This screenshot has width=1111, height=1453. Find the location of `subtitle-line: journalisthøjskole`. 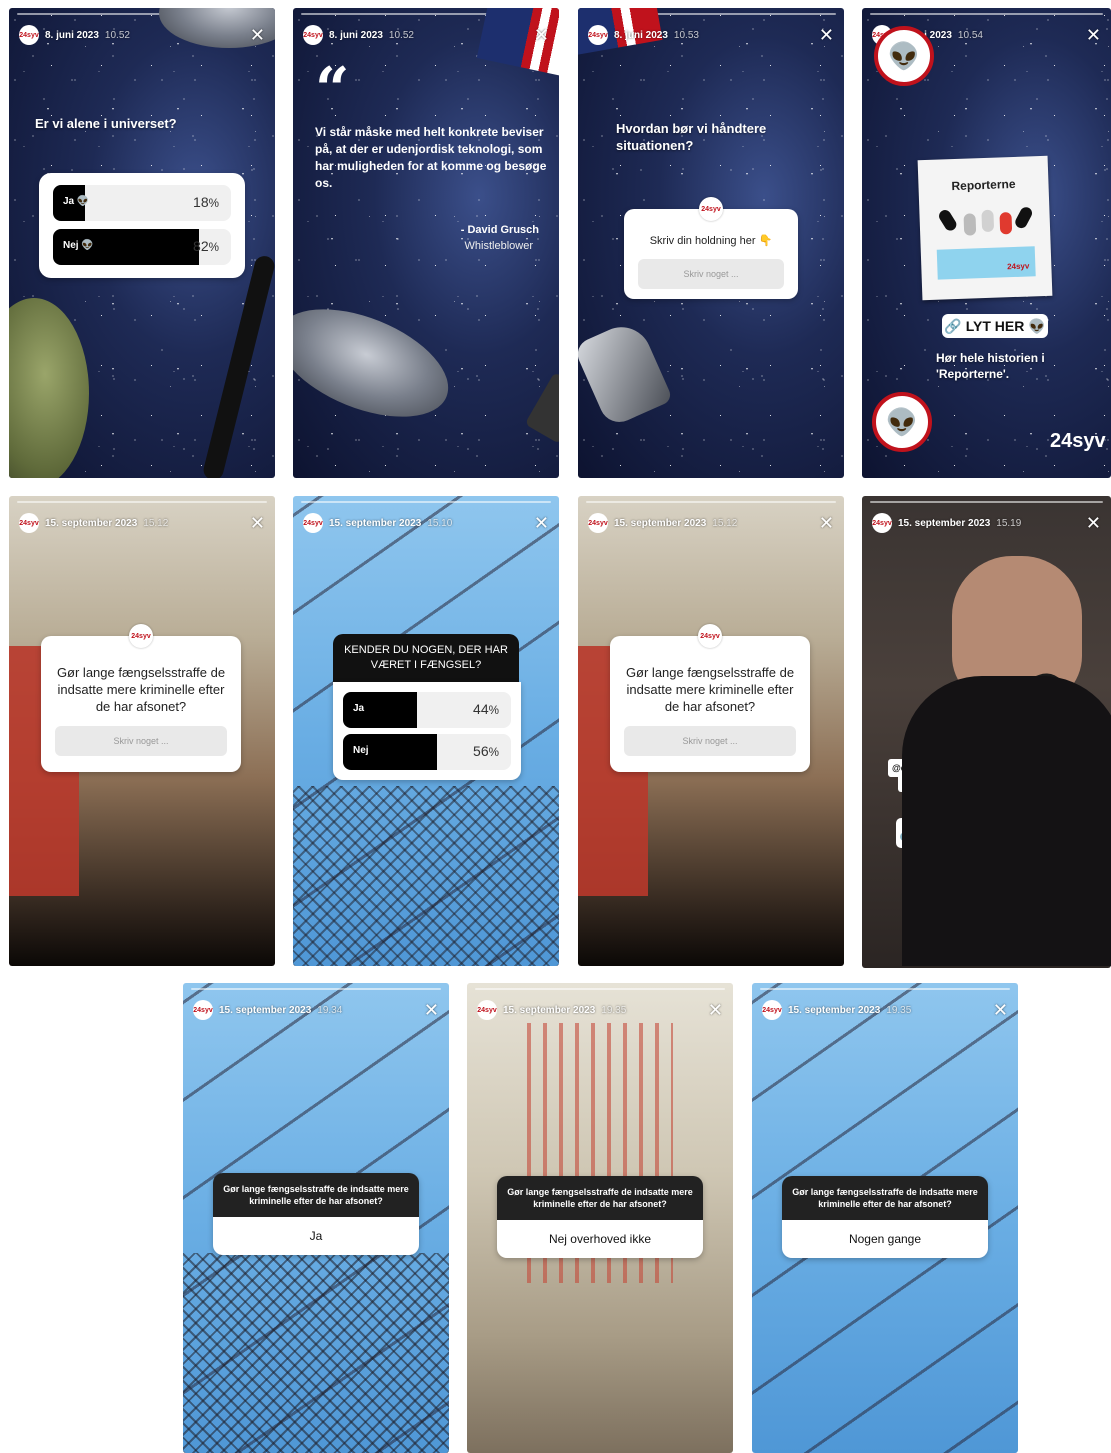

subtitle-line: journalisthøjskole is located at coordinates (986, 907).